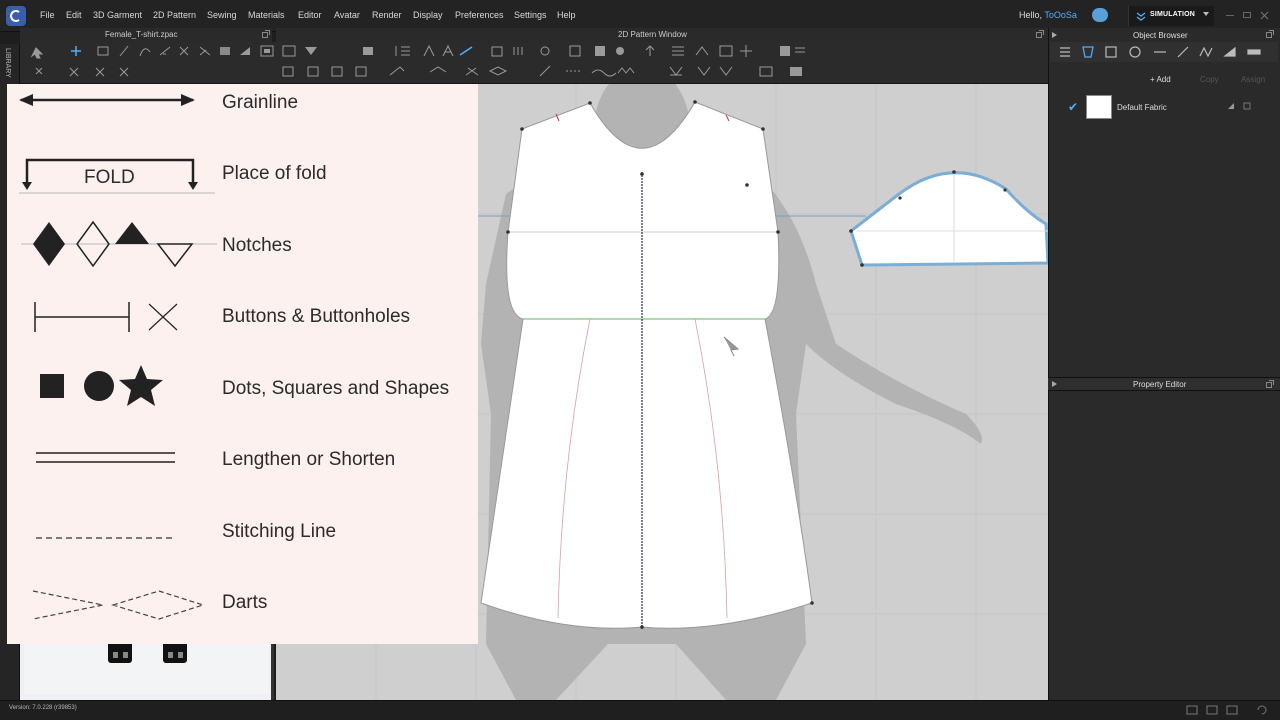  What do you see at coordinates (105, 538) in the screenshot?
I see `stitching-line-icon` at bounding box center [105, 538].